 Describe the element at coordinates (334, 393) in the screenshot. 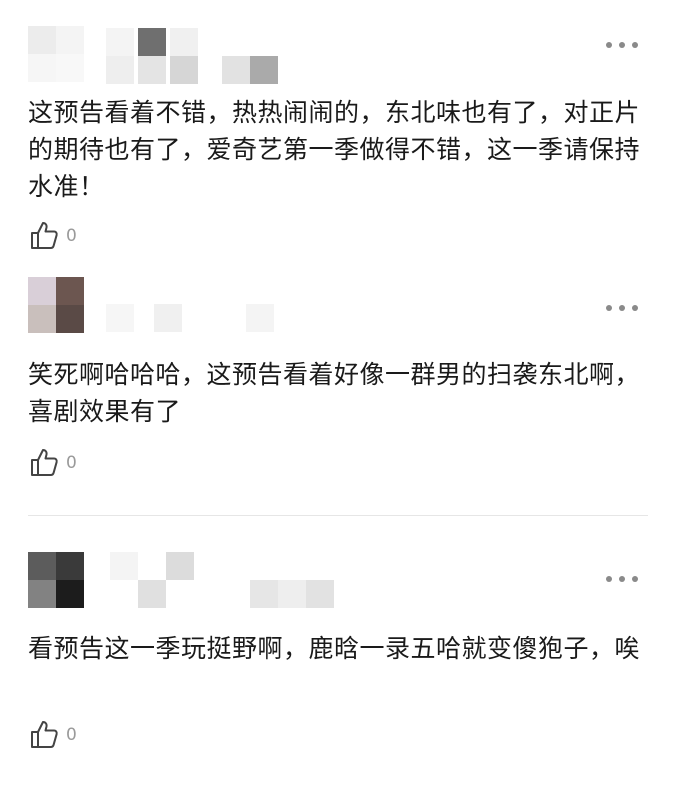

I see `comment-text: 笑死啊哈哈哈，这预告看着好像一群男的扫袭东北啊，喜剧效果有了` at that location.